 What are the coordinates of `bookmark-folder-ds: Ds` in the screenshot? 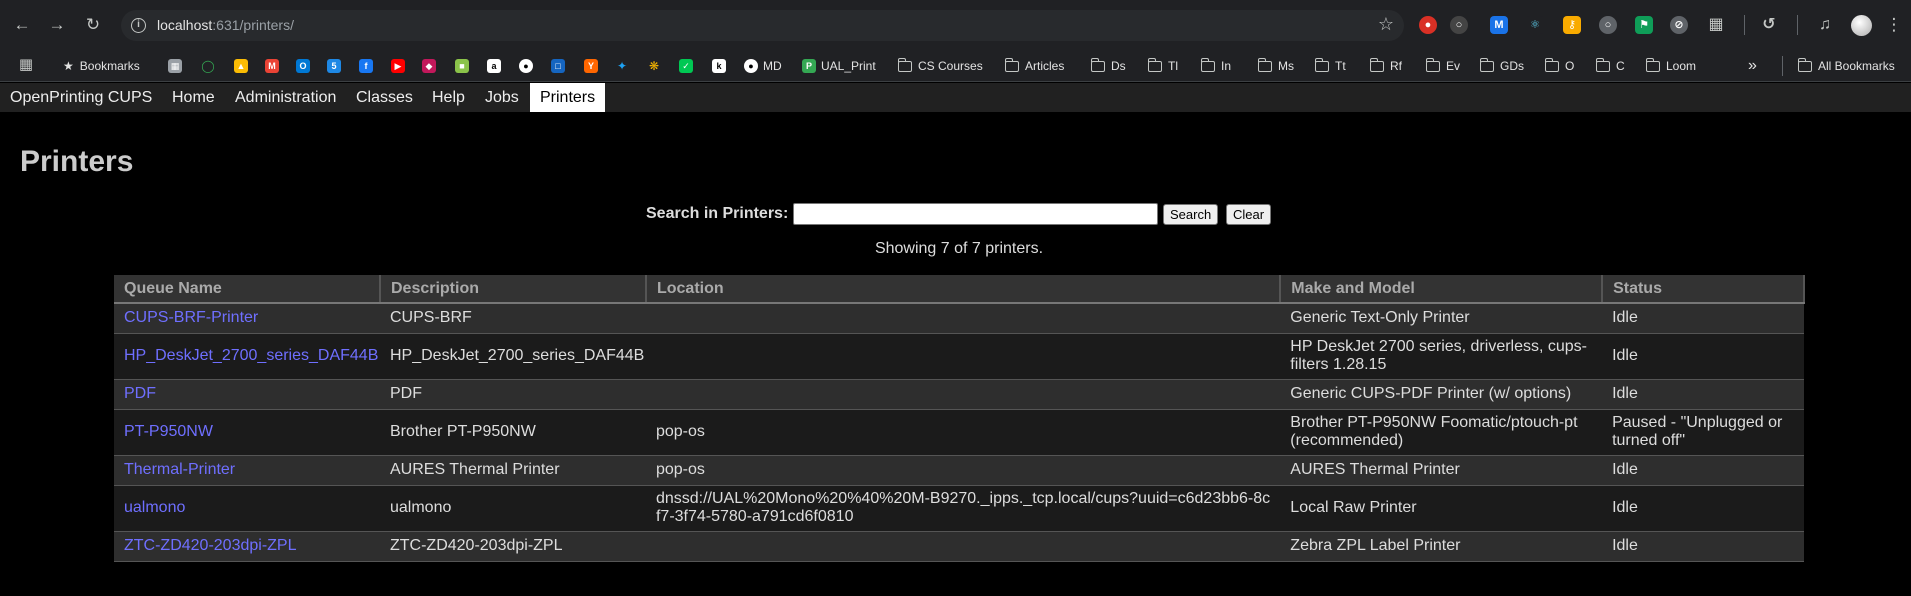 It's located at (1108, 66).